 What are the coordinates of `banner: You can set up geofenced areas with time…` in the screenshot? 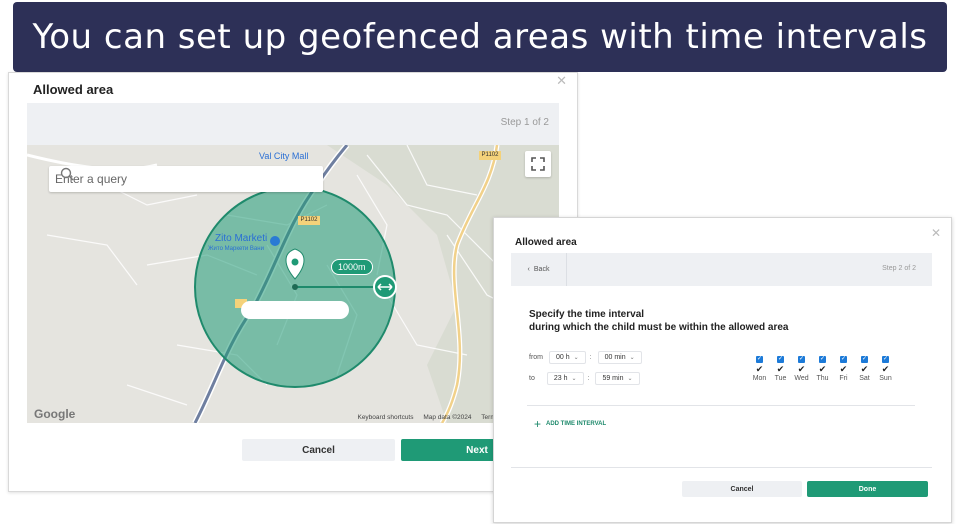 It's located at (480, 37).